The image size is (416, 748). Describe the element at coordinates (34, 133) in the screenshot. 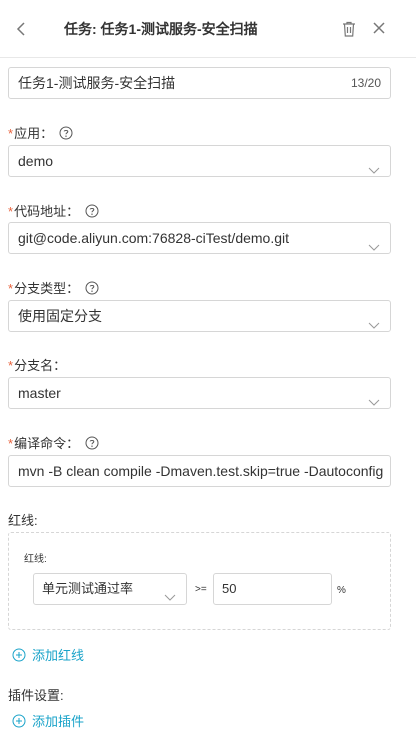

I see `app-label-text: 应用：` at that location.